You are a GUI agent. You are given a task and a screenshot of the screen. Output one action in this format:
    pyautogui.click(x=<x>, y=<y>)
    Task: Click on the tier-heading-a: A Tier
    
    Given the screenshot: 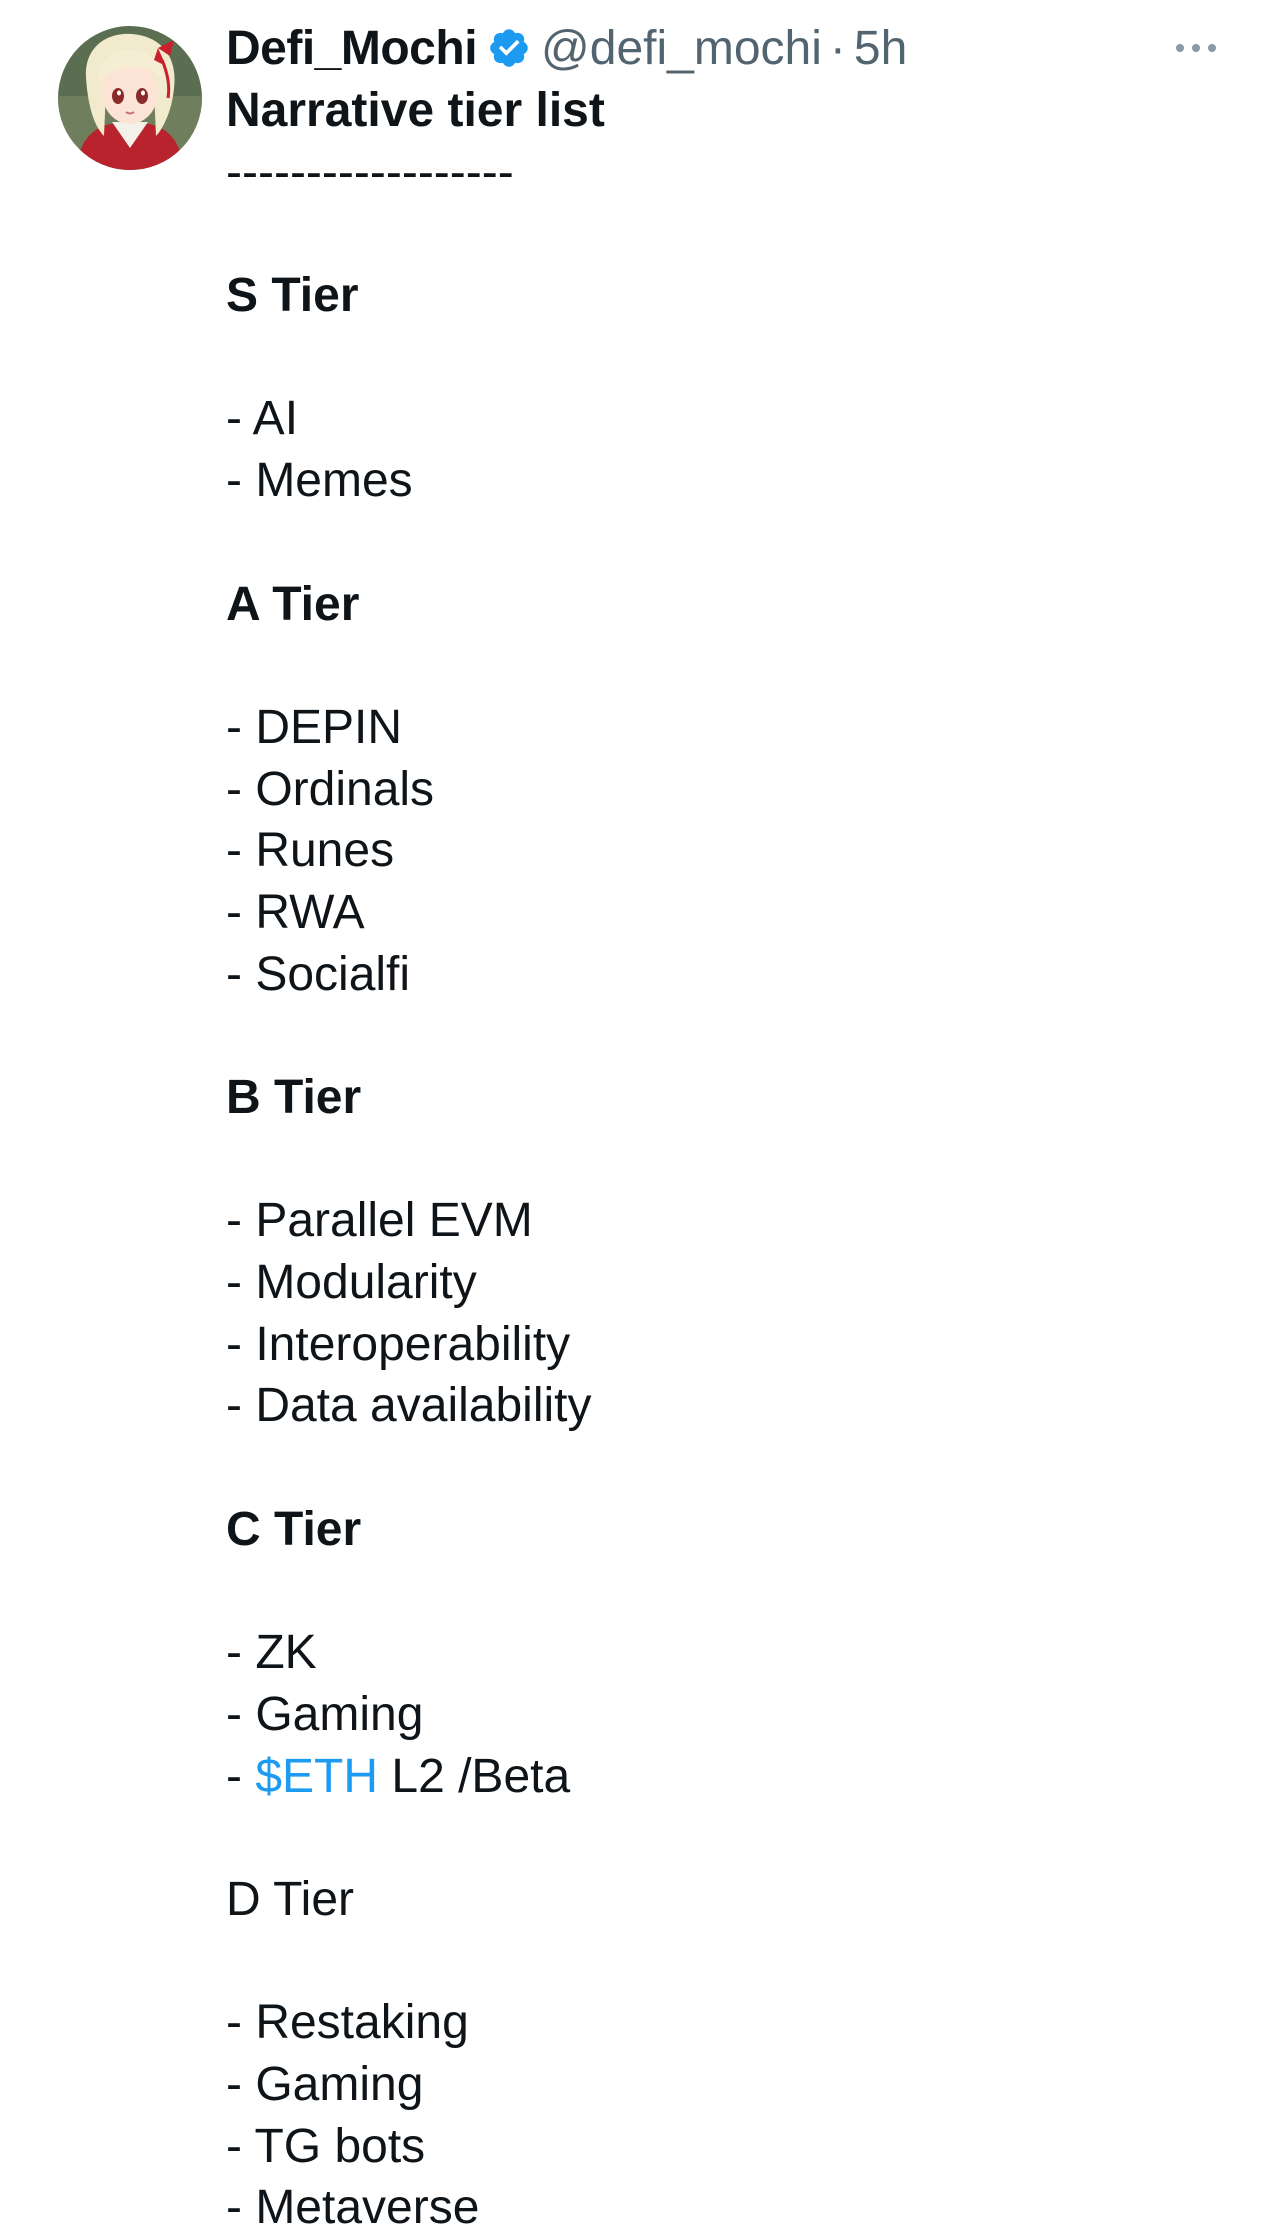 What is the action you would take?
    pyautogui.click(x=293, y=604)
    